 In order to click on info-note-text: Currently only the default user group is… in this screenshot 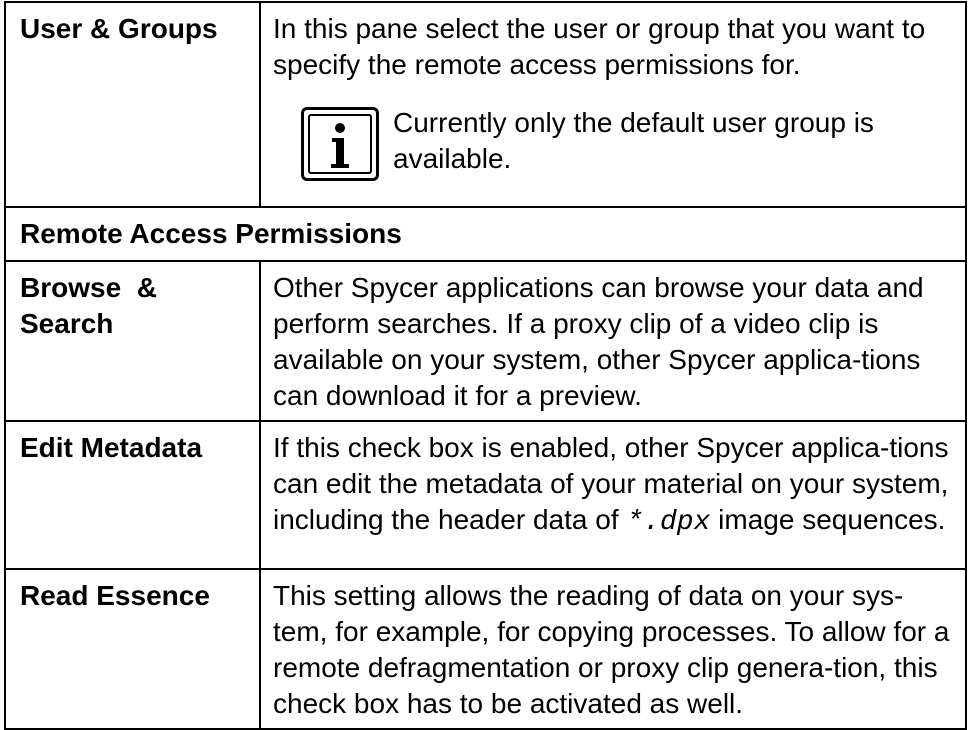, I will do `click(633, 140)`.